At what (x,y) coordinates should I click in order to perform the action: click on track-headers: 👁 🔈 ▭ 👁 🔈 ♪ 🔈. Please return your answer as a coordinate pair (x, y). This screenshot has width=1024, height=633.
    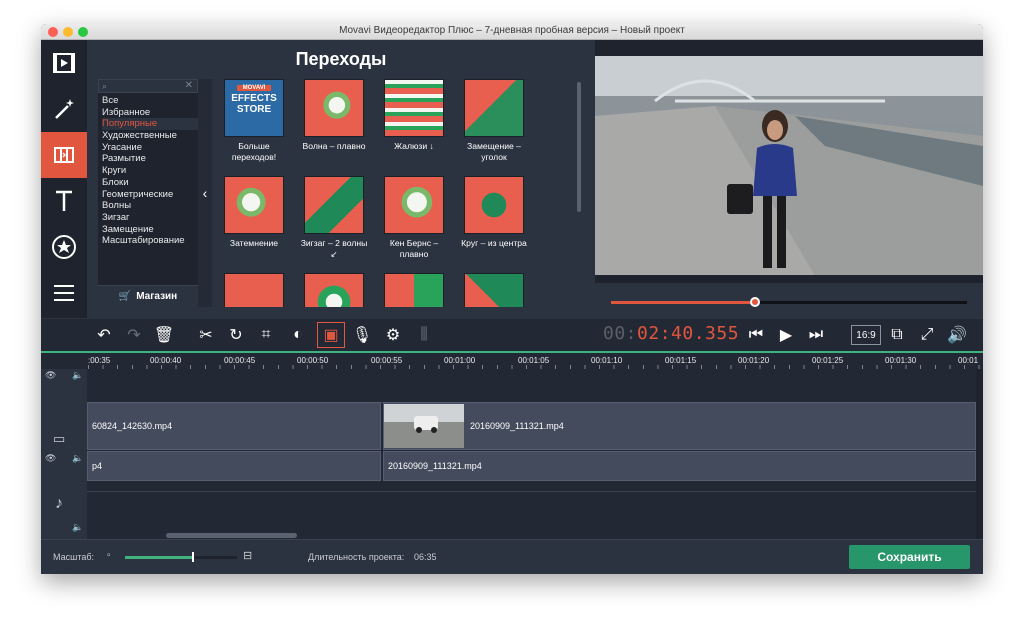
    Looking at the image, I should click on (64, 454).